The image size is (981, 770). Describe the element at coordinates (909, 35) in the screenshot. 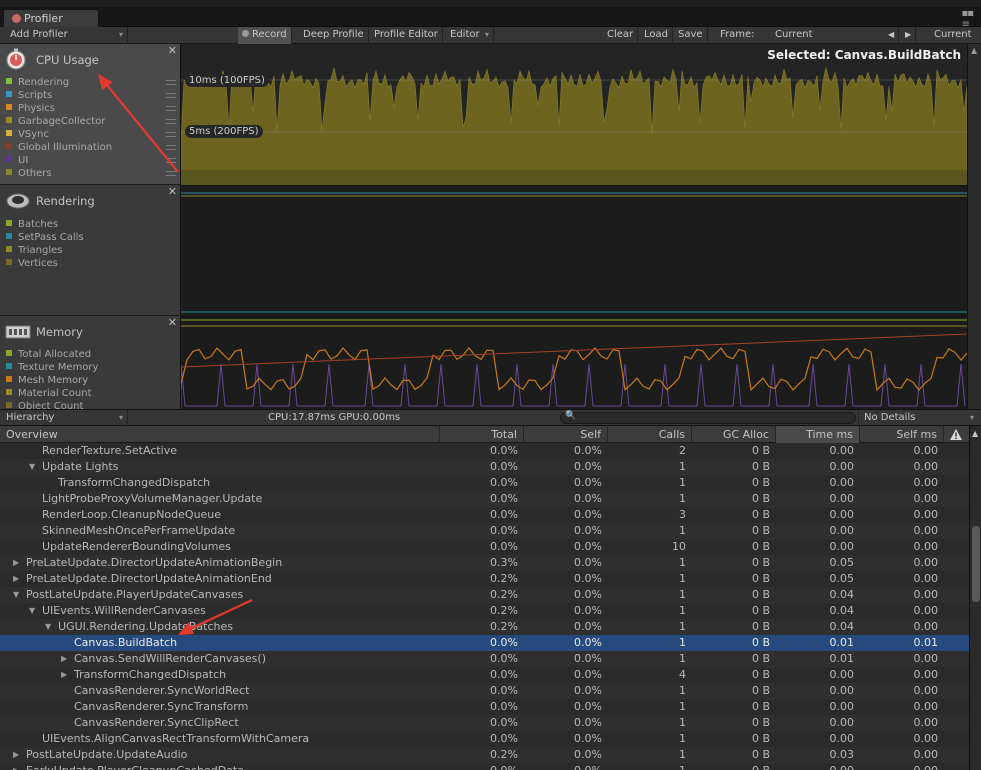

I see `next-frame-button: ▶` at that location.